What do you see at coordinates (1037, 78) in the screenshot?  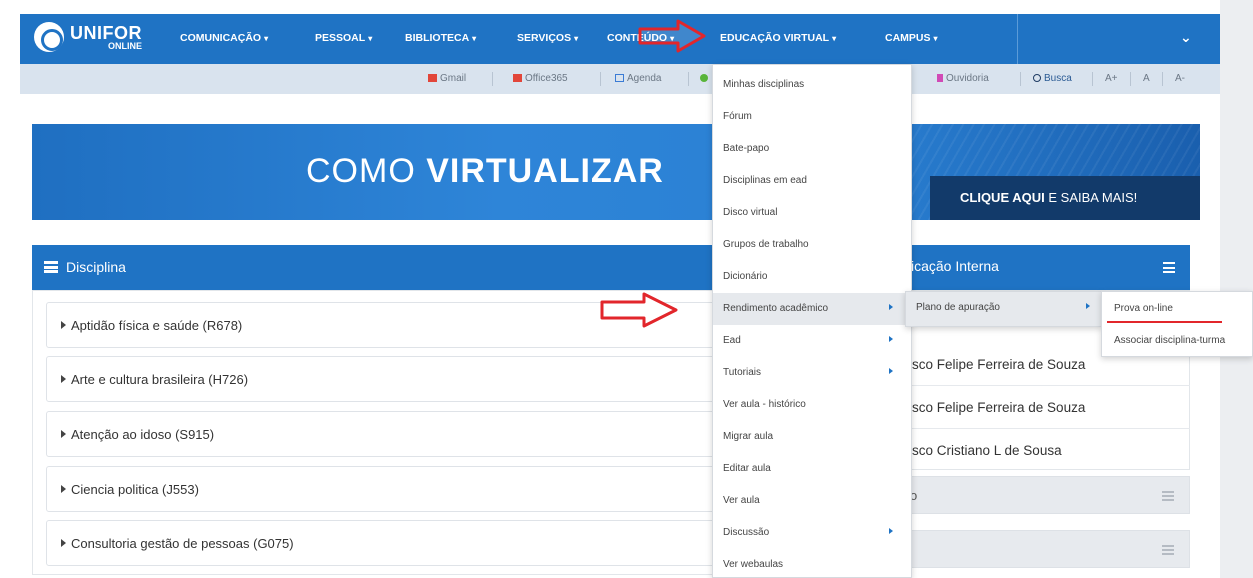 I see `search-icon` at bounding box center [1037, 78].